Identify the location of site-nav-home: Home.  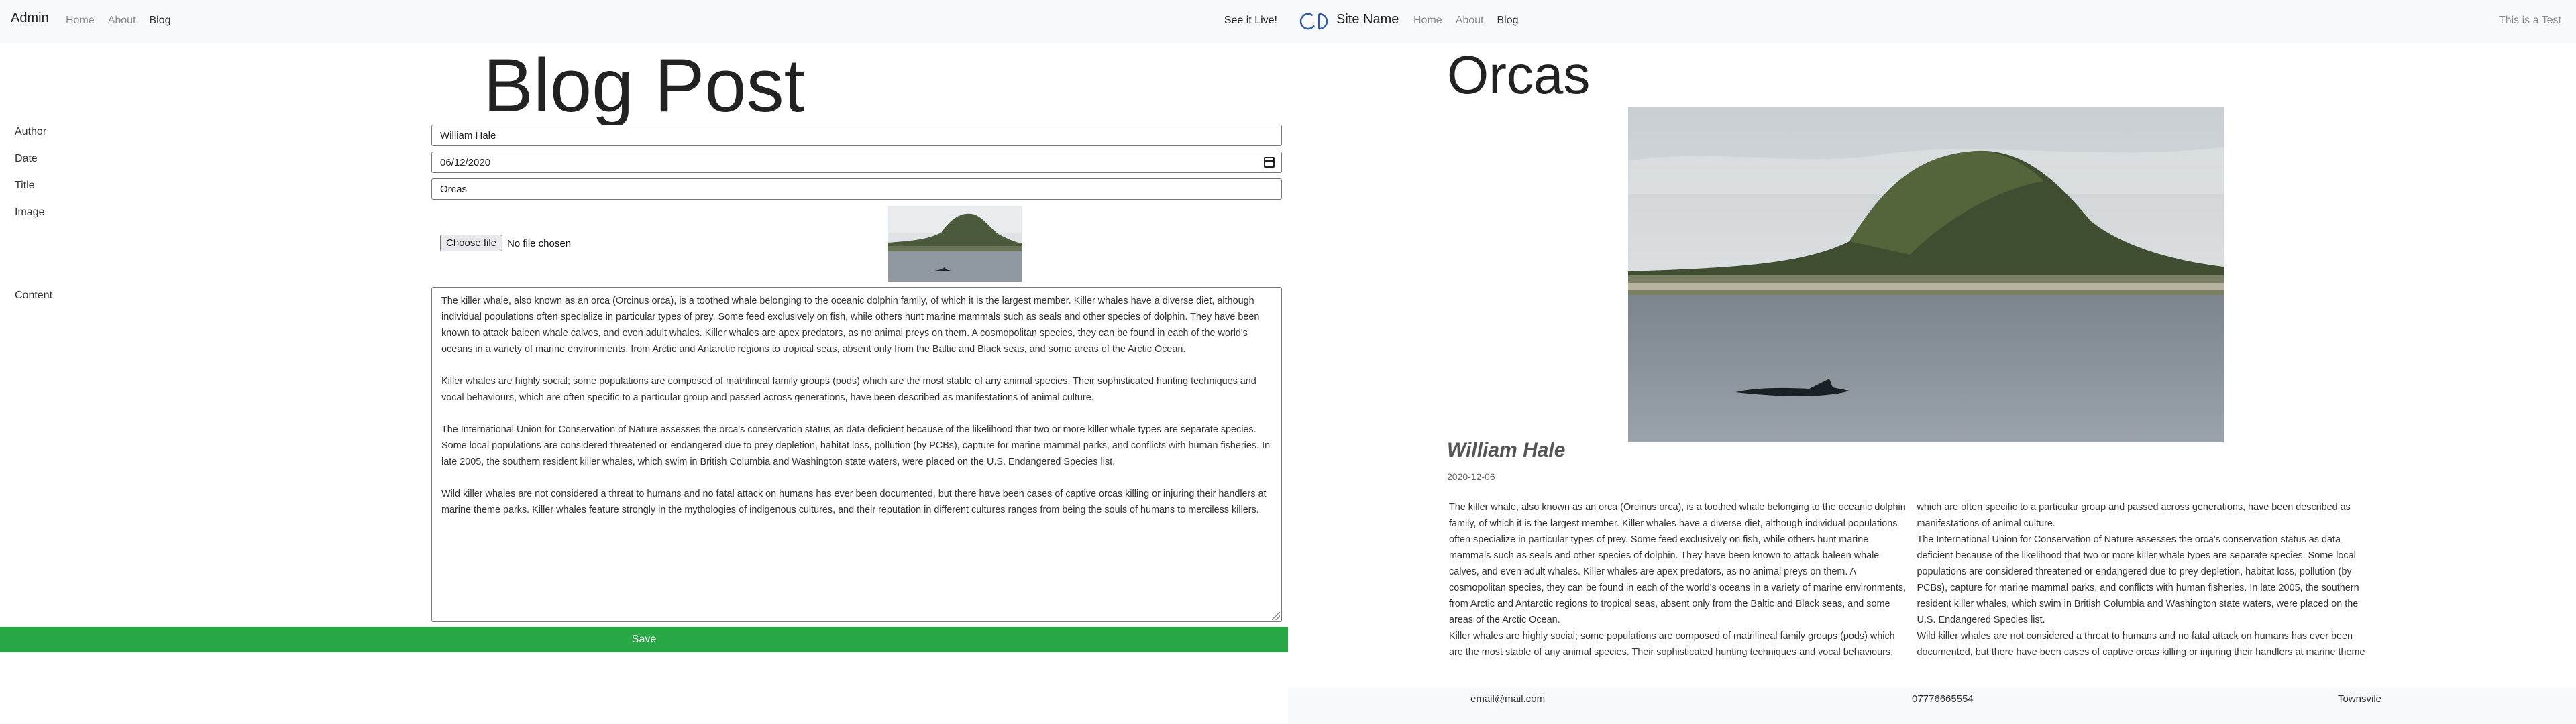
(1427, 21).